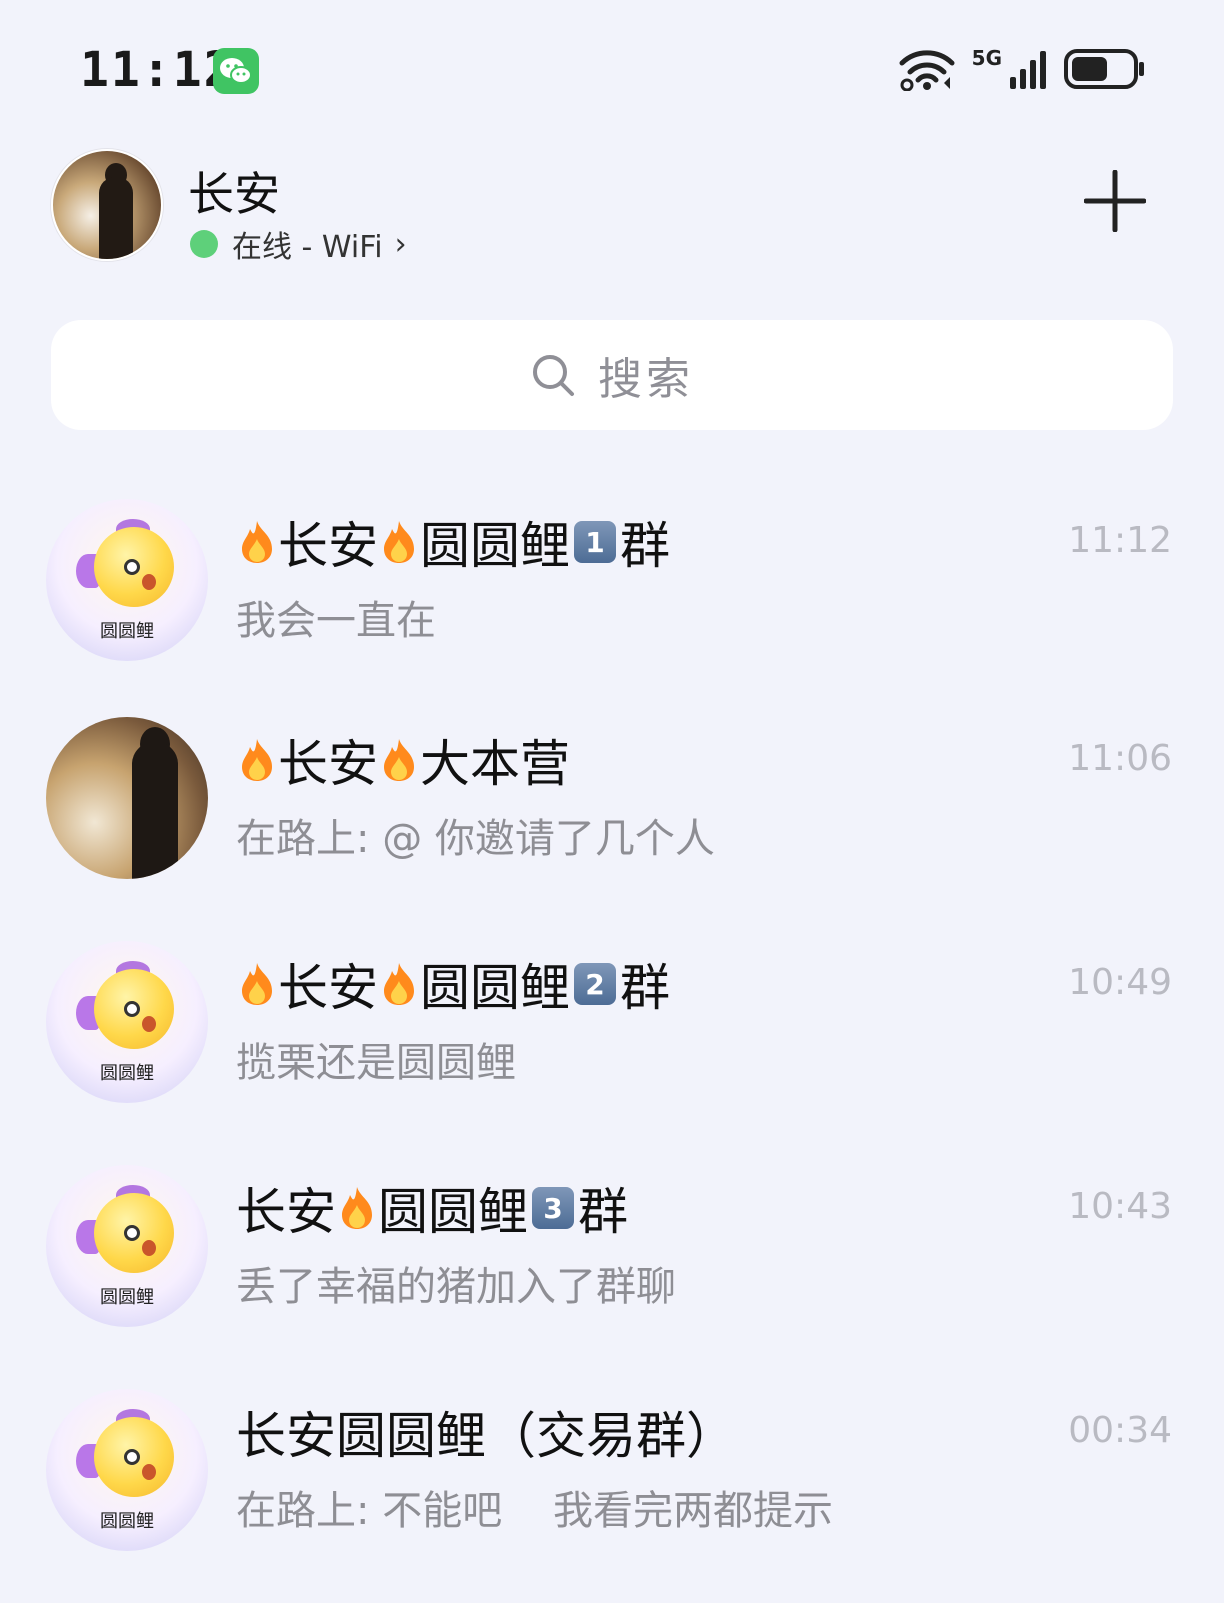 Image resolution: width=1224 pixels, height=1603 pixels. What do you see at coordinates (612, 1258) in the screenshot?
I see `conversation-item: 圆圆鲤 长安 圆圆鲤 3 群 丢了幸福的猪加入了群聊 10:43` at bounding box center [612, 1258].